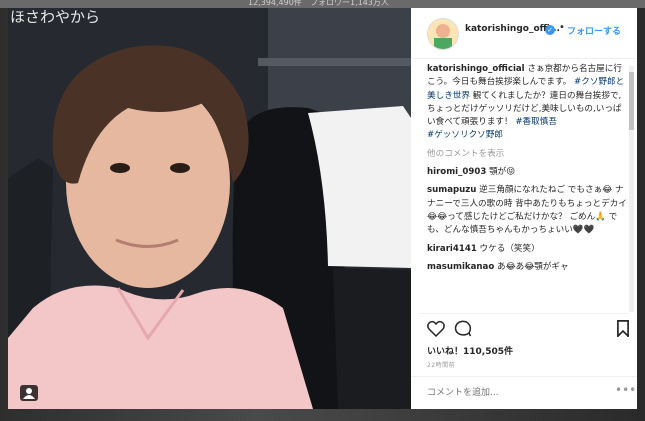 The image size is (645, 421). I want to click on caption-username: katorishingo_official, so click(476, 69).